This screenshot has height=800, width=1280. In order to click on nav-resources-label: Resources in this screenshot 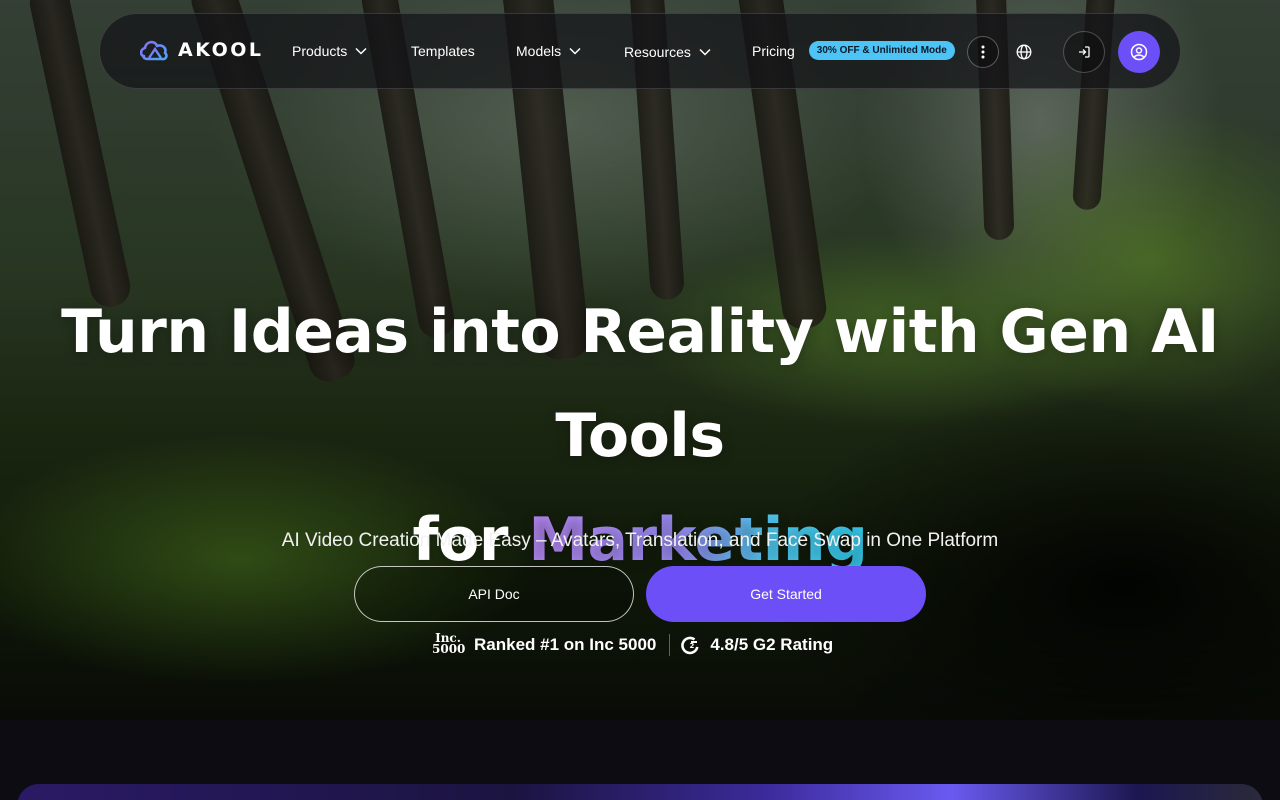, I will do `click(657, 52)`.